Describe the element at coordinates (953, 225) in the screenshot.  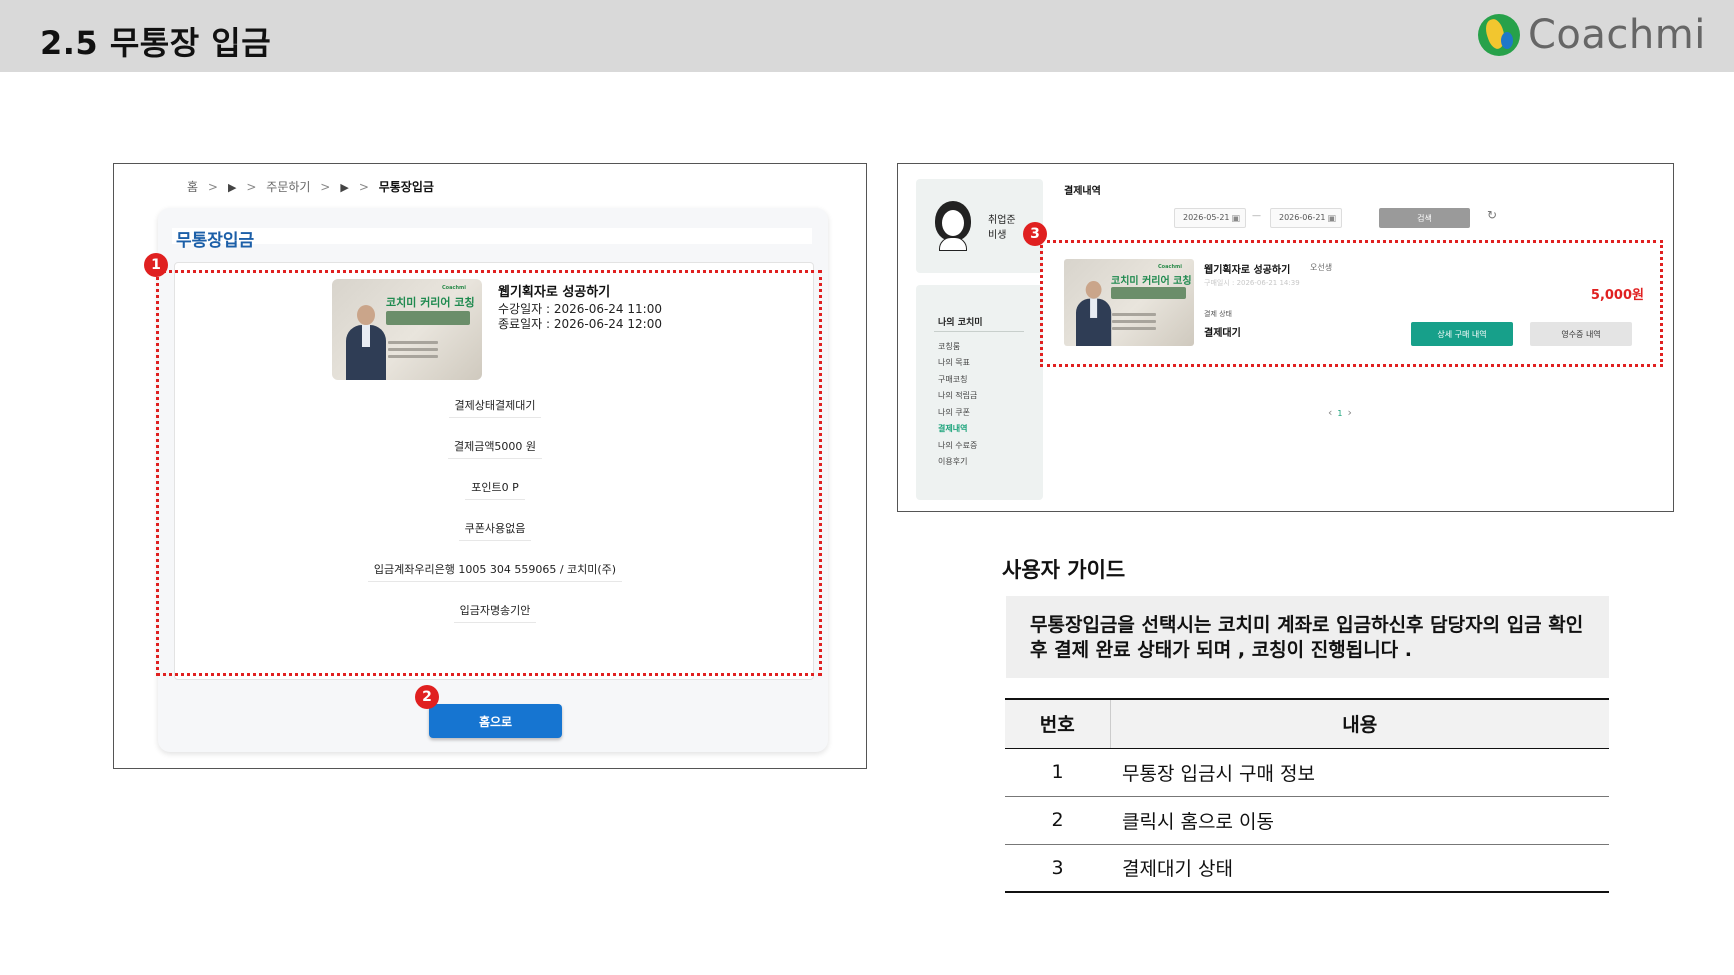
I see `avatar` at that location.